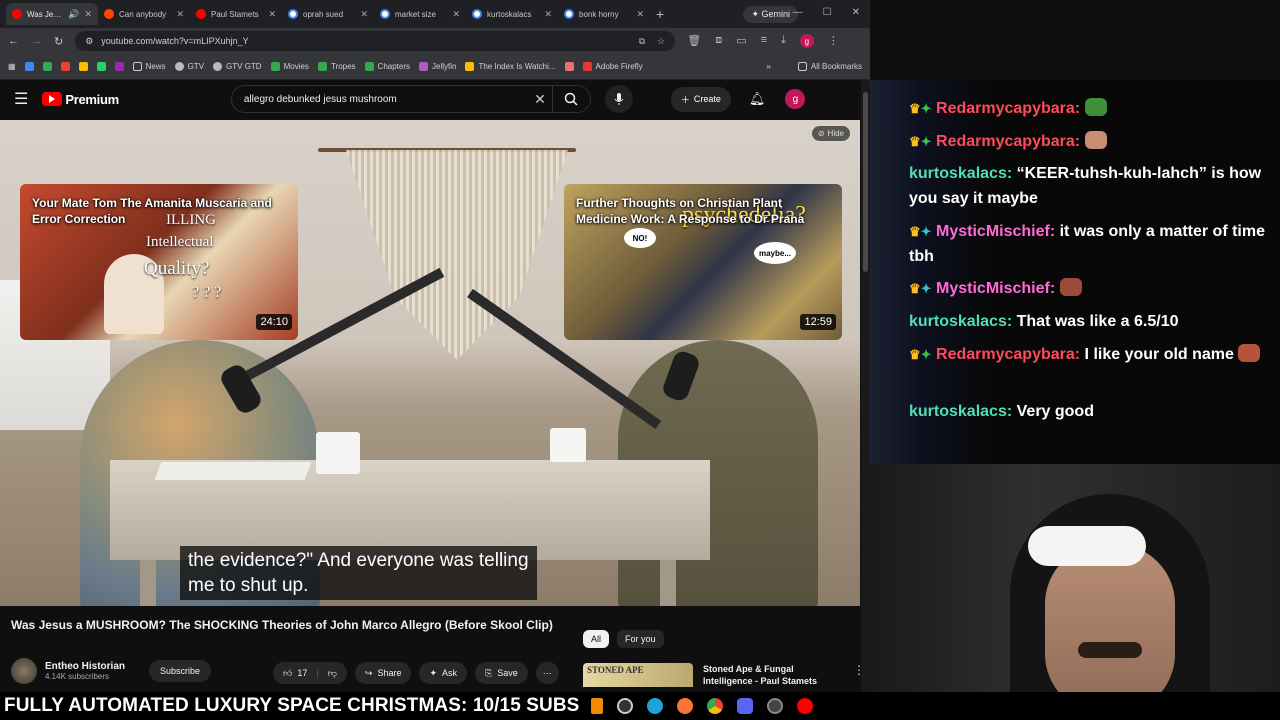 The width and height of the screenshot is (1280, 720). What do you see at coordinates (795, 99) in the screenshot?
I see `account-avatar: g` at bounding box center [795, 99].